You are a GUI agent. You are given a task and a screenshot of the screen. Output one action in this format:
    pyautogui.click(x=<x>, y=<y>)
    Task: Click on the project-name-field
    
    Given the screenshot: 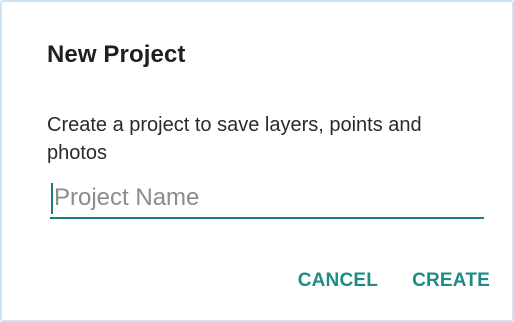 What is the action you would take?
    pyautogui.click(x=267, y=199)
    